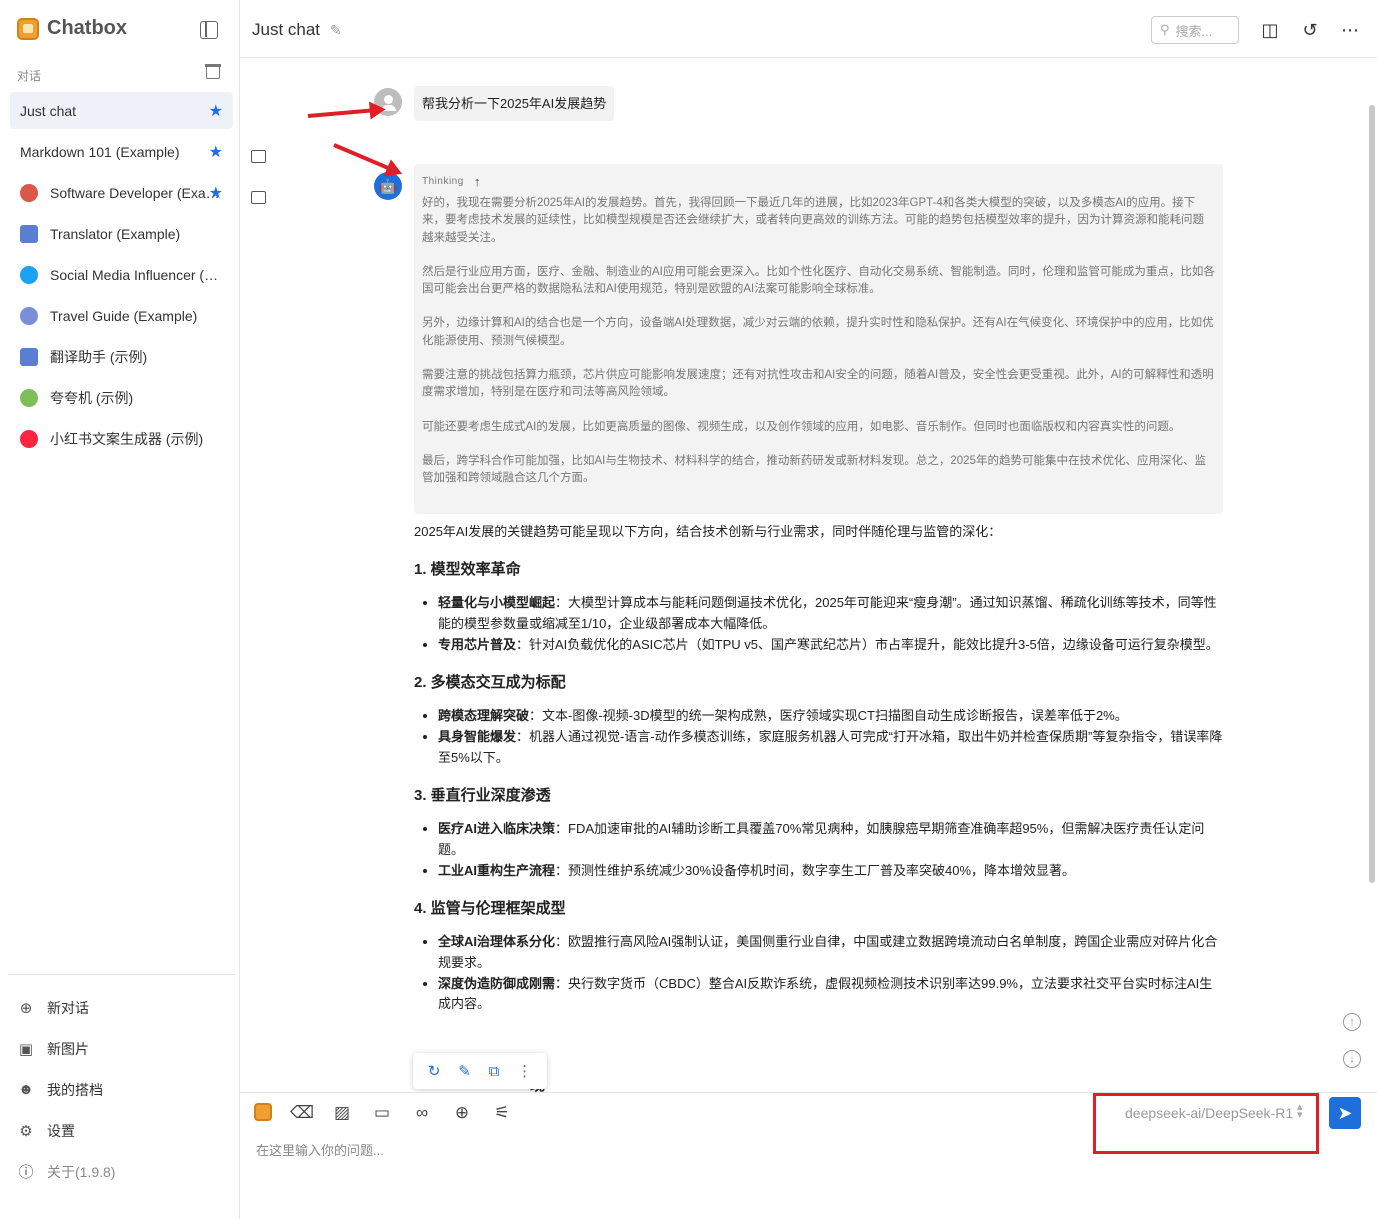 The image size is (1377, 1219). What do you see at coordinates (135, 274) in the screenshot?
I see `conversation-label: Social Media Influencer (Example)` at bounding box center [135, 274].